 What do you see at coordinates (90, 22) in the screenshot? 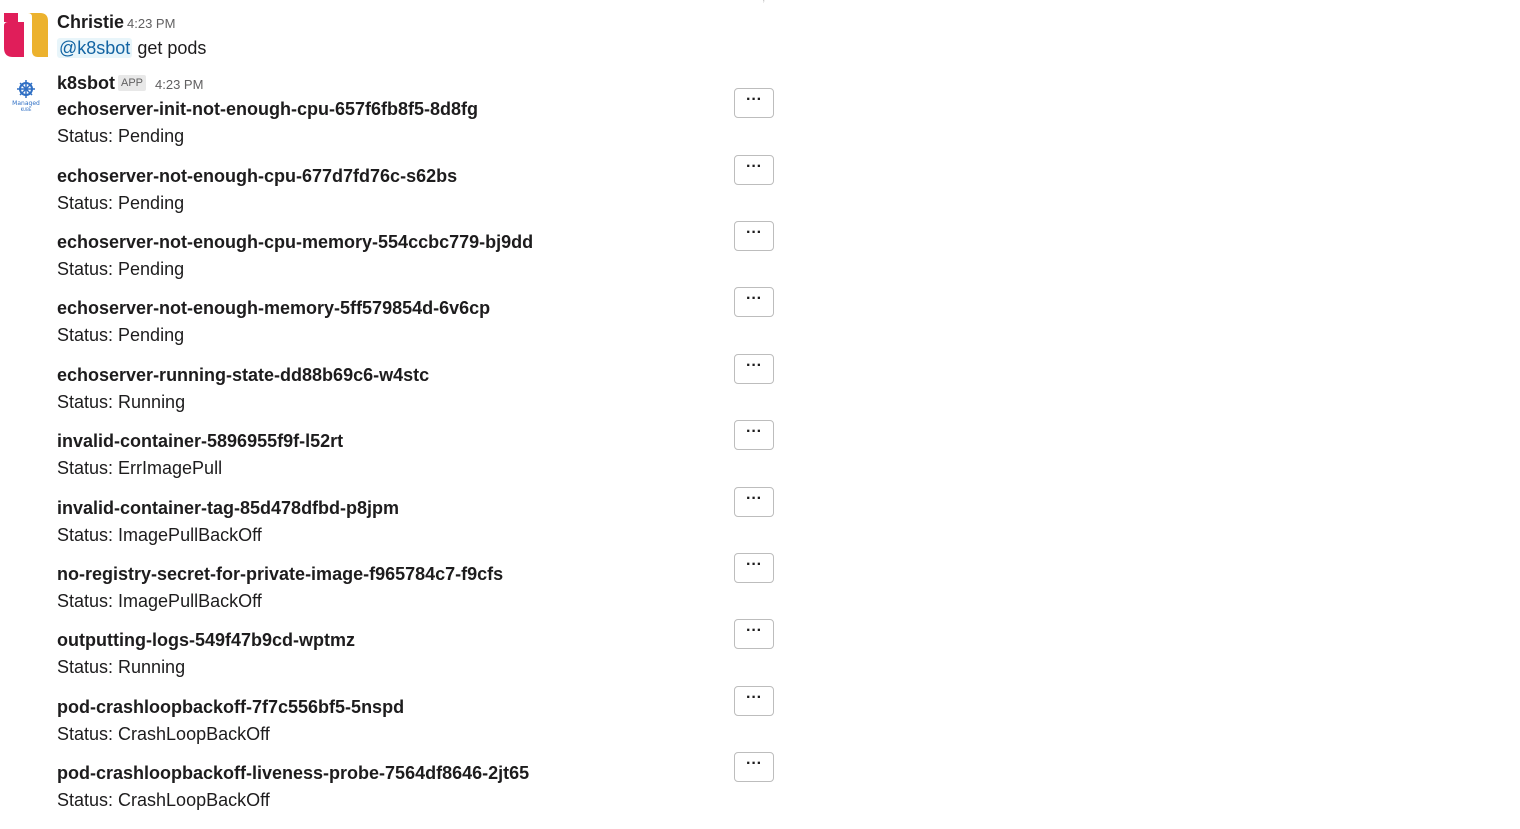
I see `sender-name: Christie` at bounding box center [90, 22].